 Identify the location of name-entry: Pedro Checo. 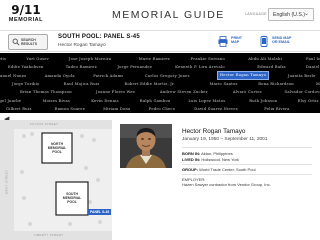
(162, 109).